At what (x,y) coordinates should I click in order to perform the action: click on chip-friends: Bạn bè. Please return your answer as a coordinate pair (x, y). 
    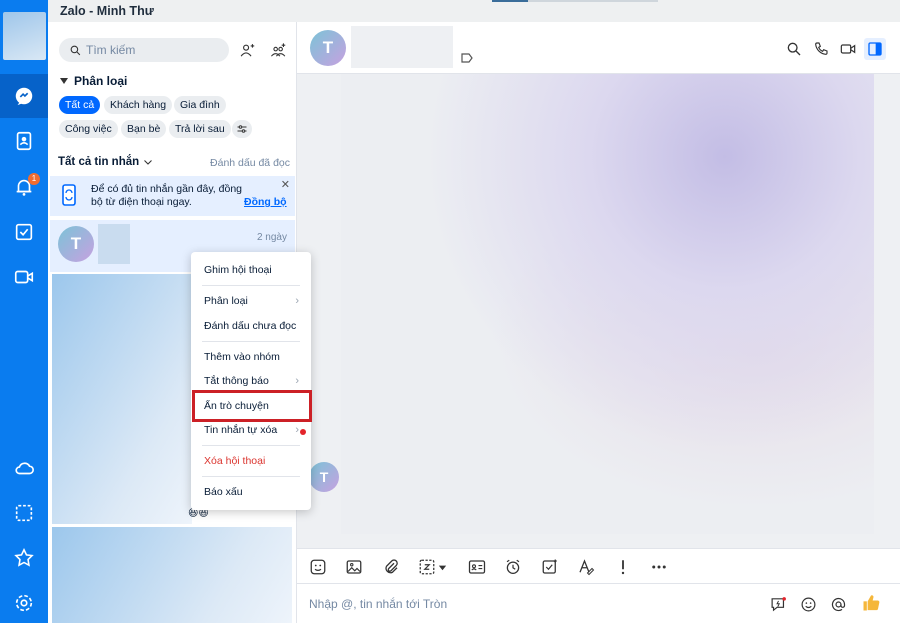
    Looking at the image, I should click on (144, 129).